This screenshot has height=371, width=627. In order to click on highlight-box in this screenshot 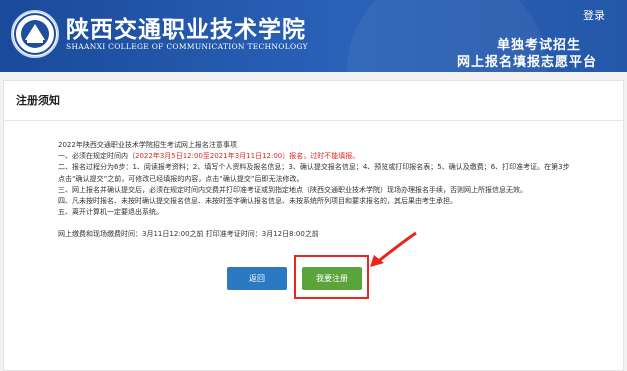, I will do `click(331, 277)`.